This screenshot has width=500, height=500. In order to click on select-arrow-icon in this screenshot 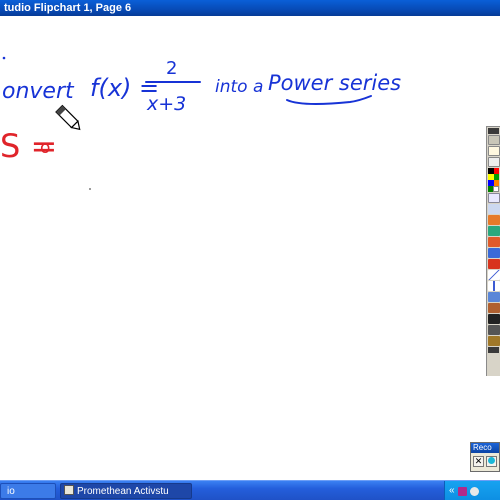, I will do `click(494, 198)`.